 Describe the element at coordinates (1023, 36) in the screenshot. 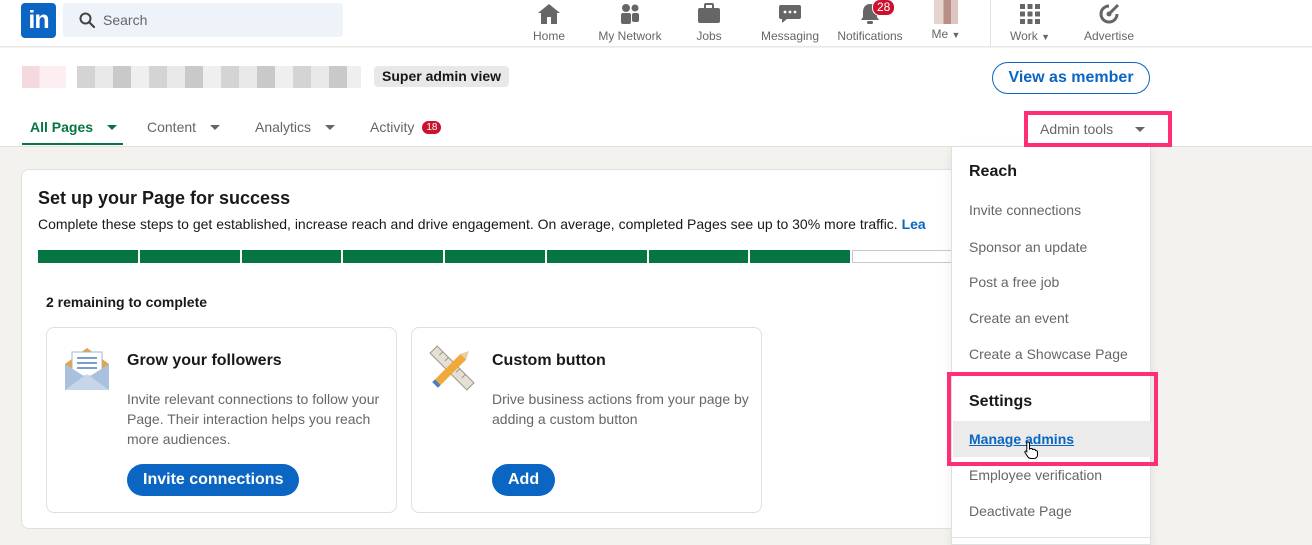

I see `nav-work-label: Work` at that location.